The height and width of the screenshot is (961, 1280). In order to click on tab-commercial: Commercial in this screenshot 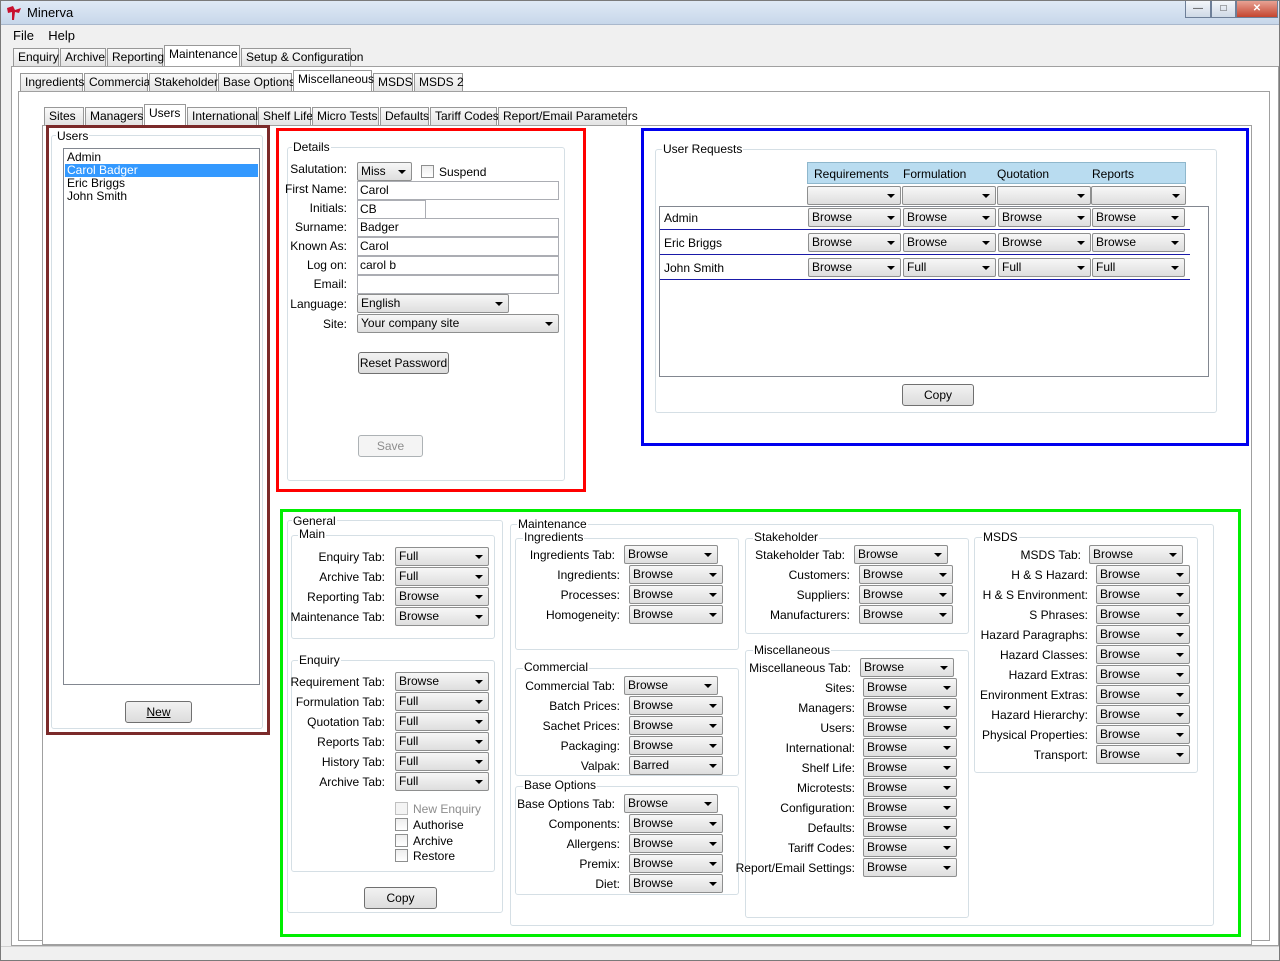, I will do `click(118, 82)`.